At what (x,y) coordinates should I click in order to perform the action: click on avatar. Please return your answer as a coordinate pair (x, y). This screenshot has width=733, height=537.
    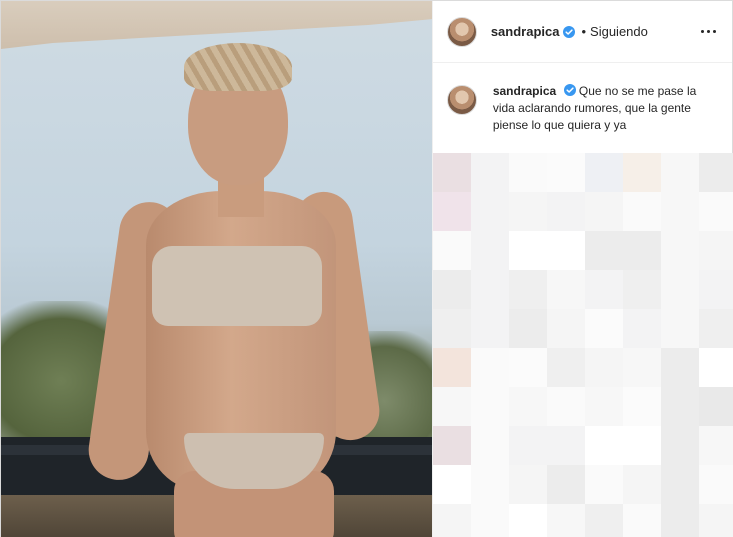
    Looking at the image, I should click on (461, 31).